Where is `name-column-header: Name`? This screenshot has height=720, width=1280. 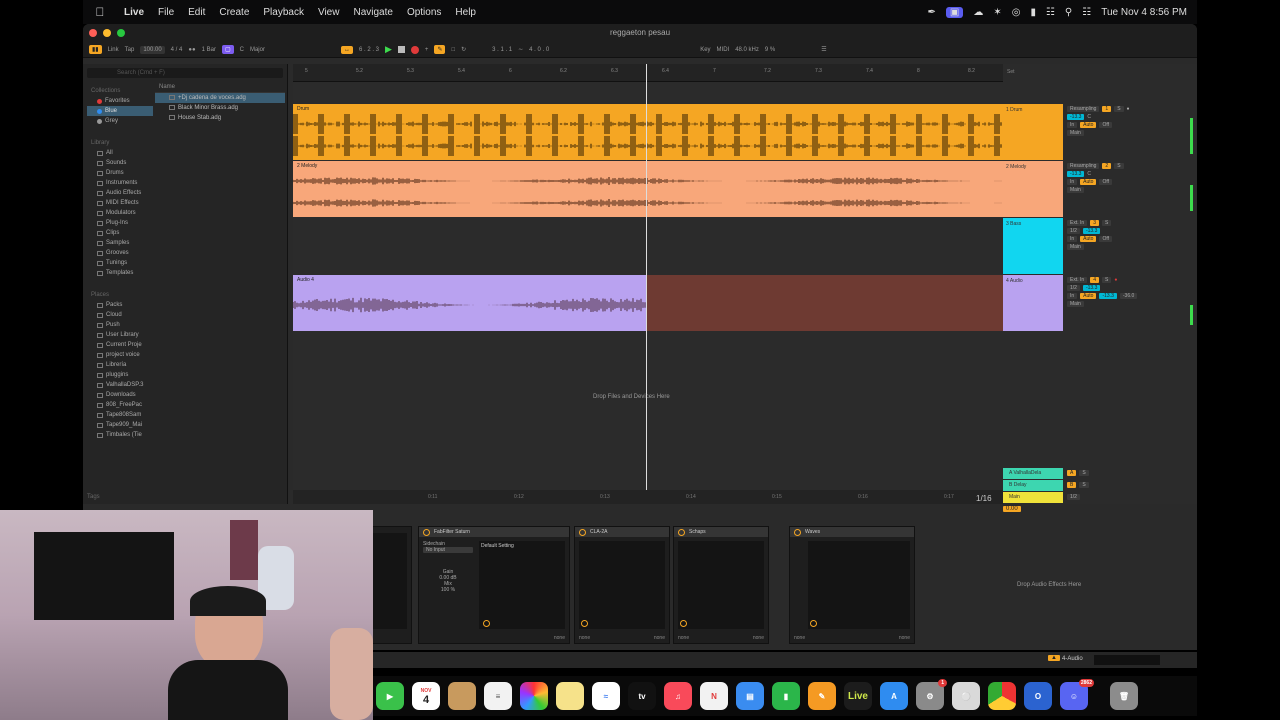
name-column-header: Name is located at coordinates (220, 87).